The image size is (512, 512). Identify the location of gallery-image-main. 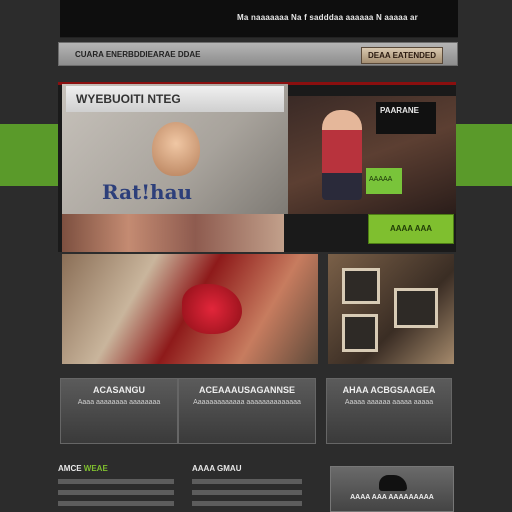
(190, 309).